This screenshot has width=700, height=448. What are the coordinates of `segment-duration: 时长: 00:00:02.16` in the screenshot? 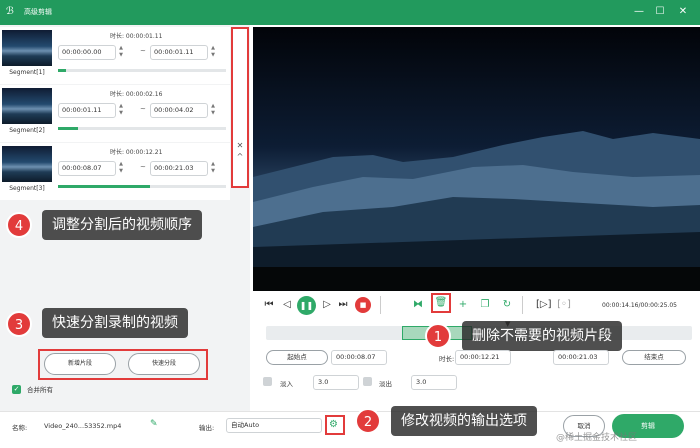 It's located at (136, 94).